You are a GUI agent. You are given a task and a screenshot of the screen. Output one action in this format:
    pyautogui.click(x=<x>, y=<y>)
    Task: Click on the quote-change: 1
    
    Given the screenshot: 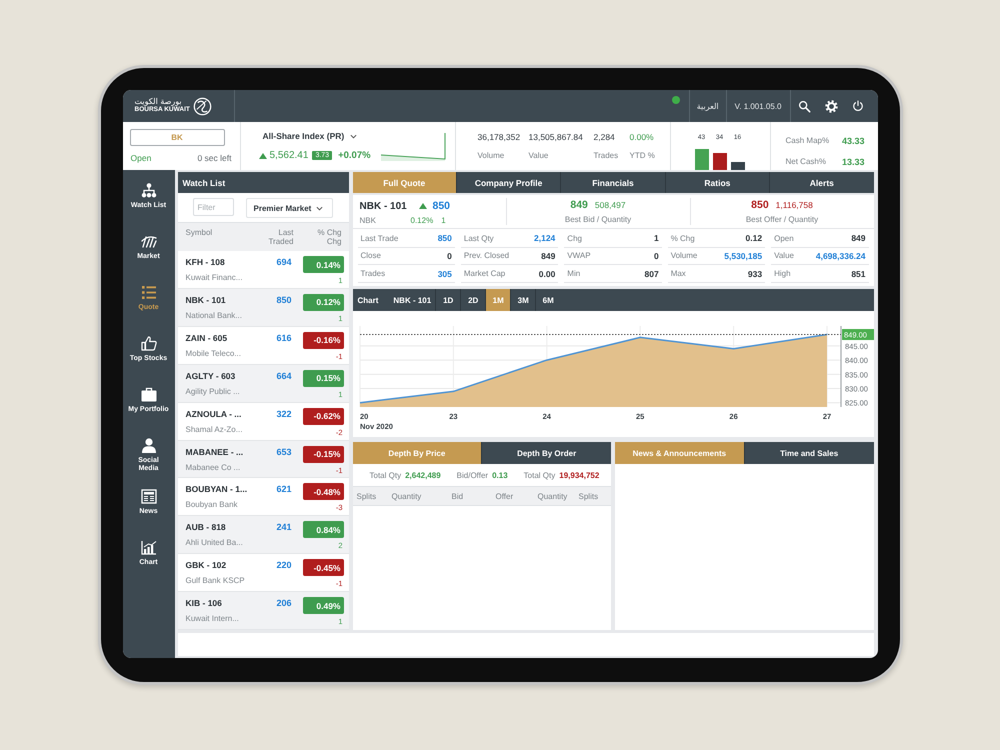 What is the action you would take?
    pyautogui.click(x=443, y=220)
    